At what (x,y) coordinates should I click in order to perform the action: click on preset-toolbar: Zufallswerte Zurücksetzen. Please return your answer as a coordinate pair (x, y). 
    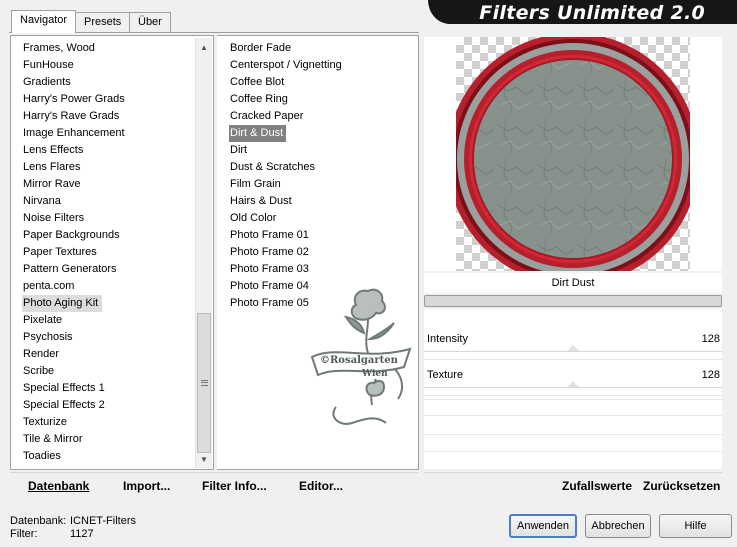
    Looking at the image, I should click on (573, 485).